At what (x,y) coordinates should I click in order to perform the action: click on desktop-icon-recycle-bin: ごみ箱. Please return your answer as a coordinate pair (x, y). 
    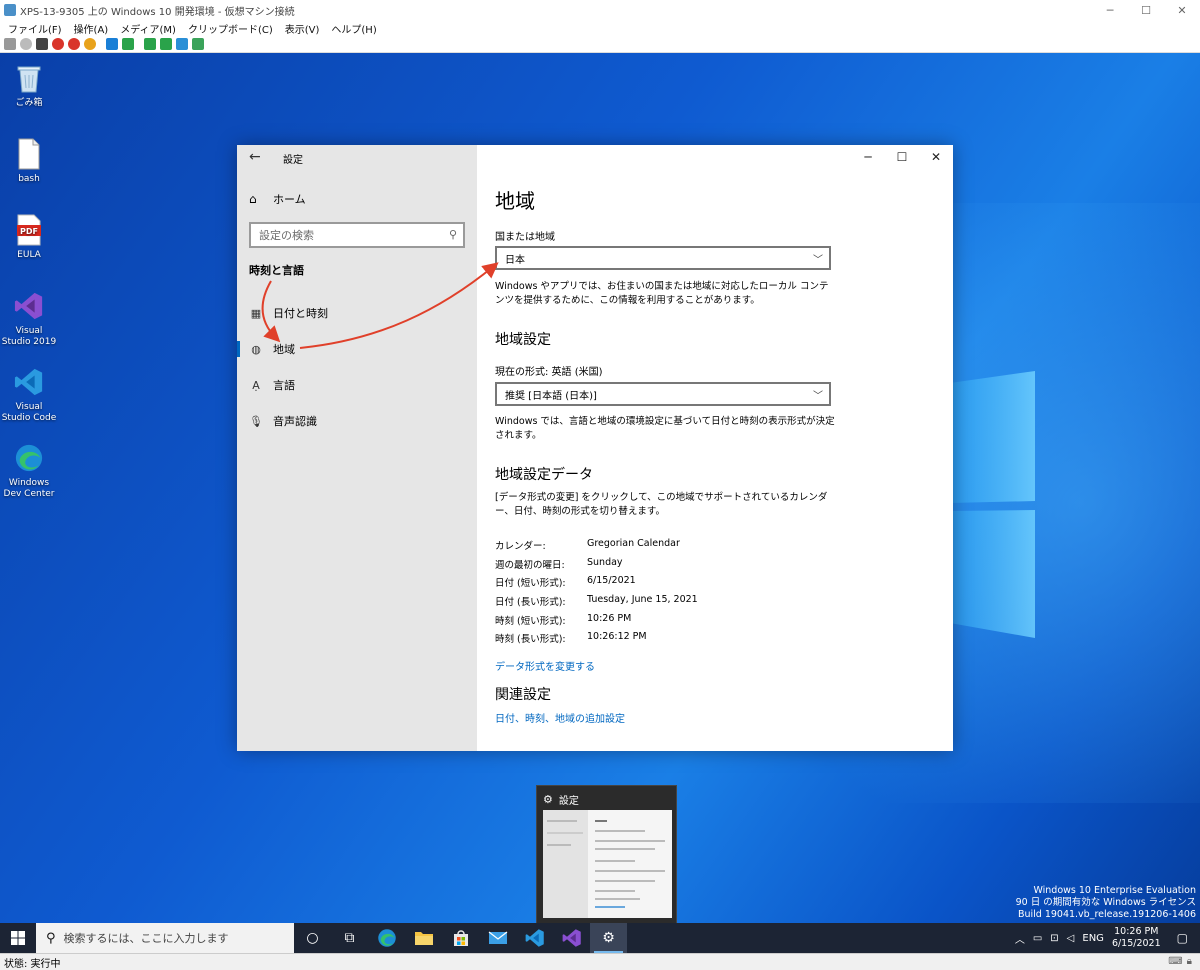
    Looking at the image, I should click on (29, 85).